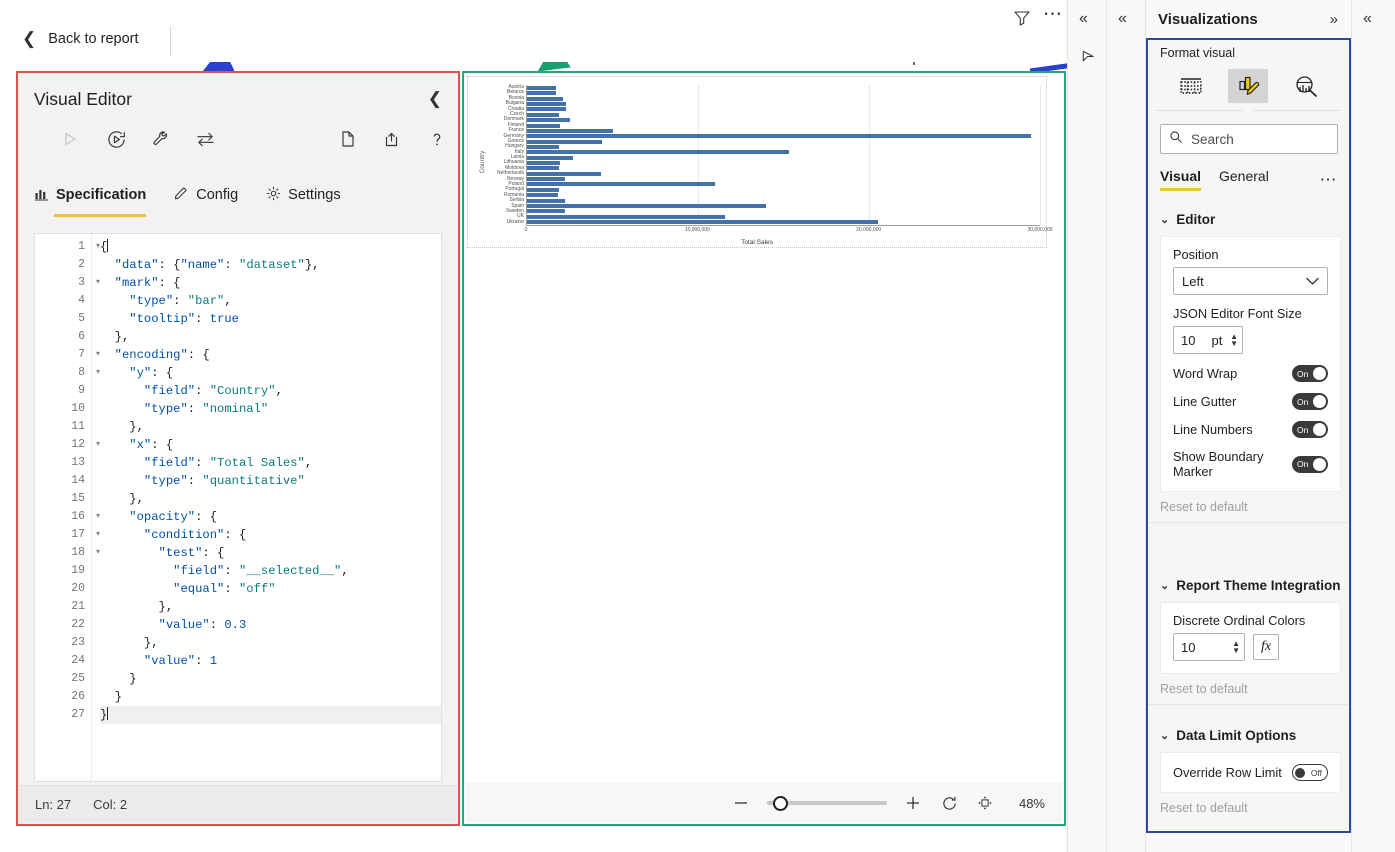  Describe the element at coordinates (81, 390) in the screenshot. I see `line-number: 9` at that location.